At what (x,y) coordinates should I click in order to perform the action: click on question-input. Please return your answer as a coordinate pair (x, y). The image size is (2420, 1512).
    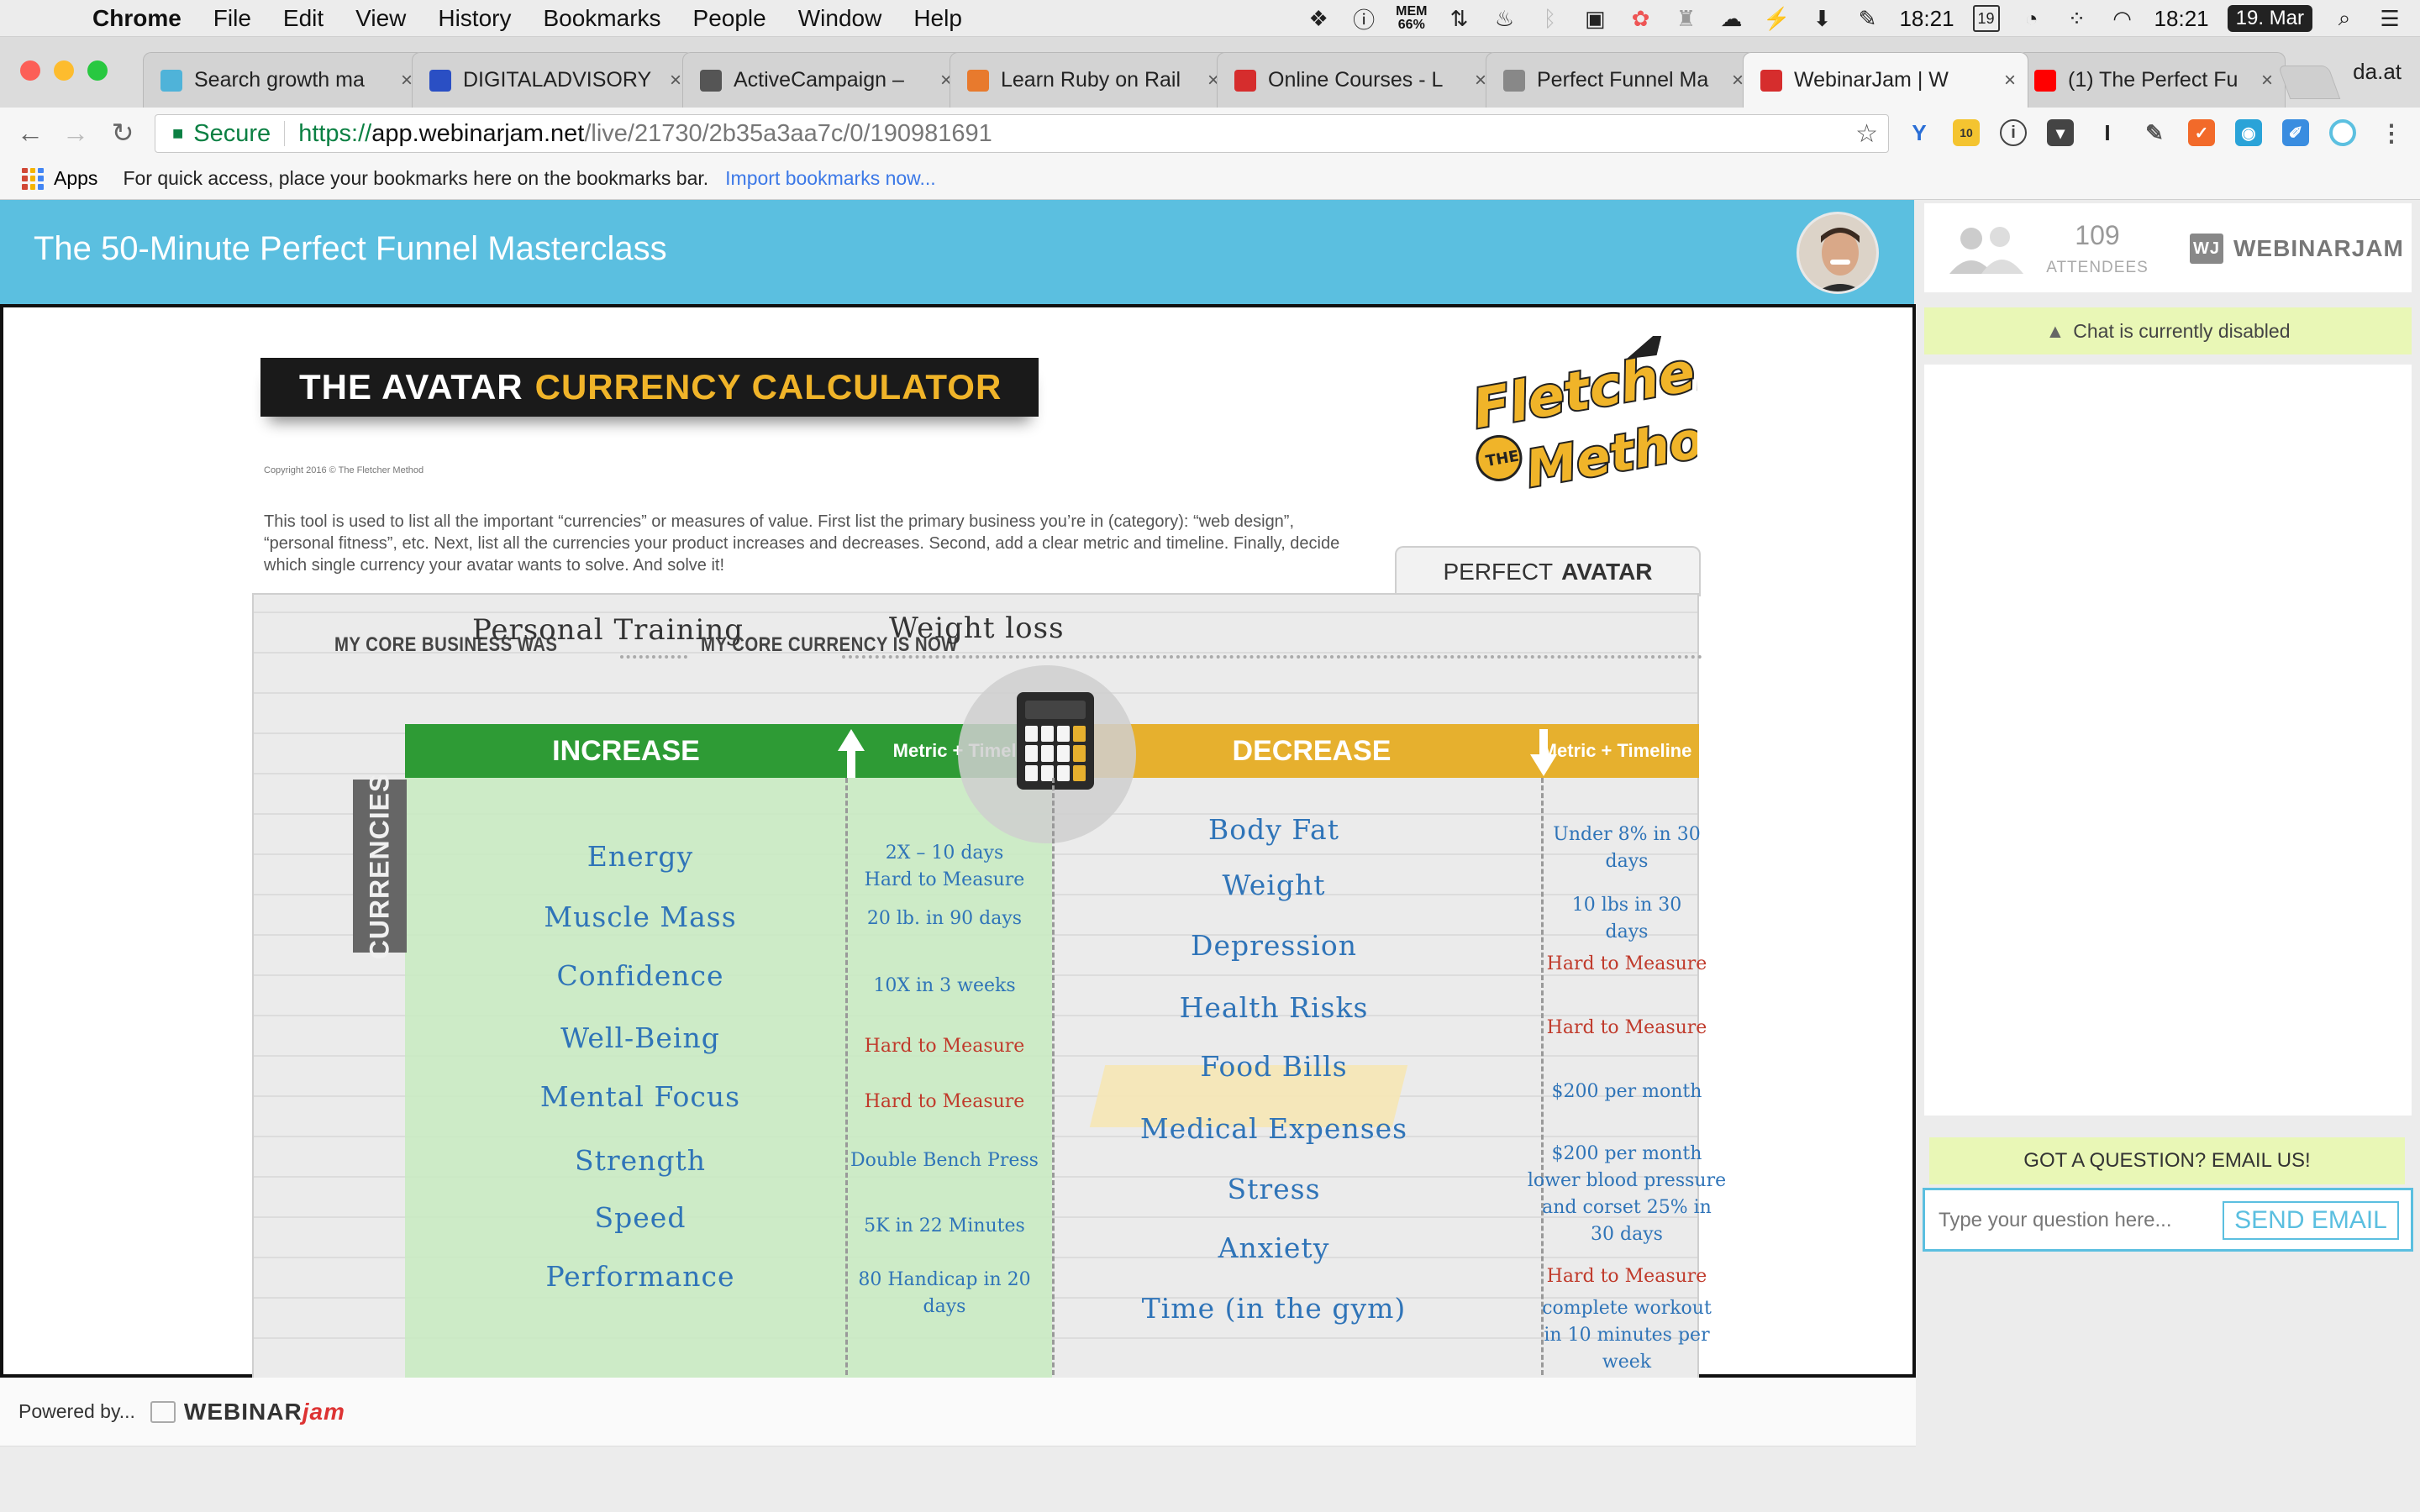
    Looking at the image, I should click on (2082, 1220).